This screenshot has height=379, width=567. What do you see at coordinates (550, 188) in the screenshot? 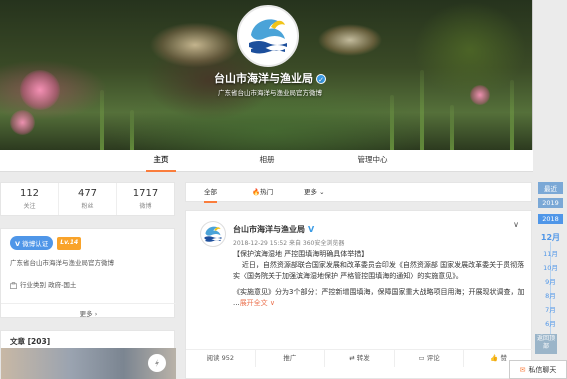
I see `timeline-recent: 最近` at bounding box center [550, 188].